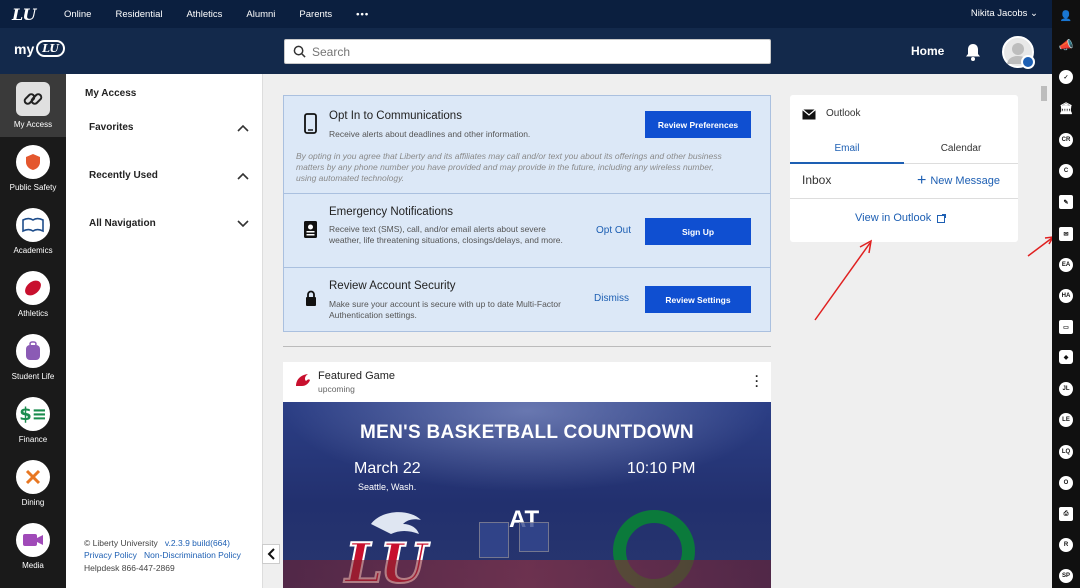  Describe the element at coordinates (77, 14) in the screenshot. I see `top-nav-online: Online` at that location.